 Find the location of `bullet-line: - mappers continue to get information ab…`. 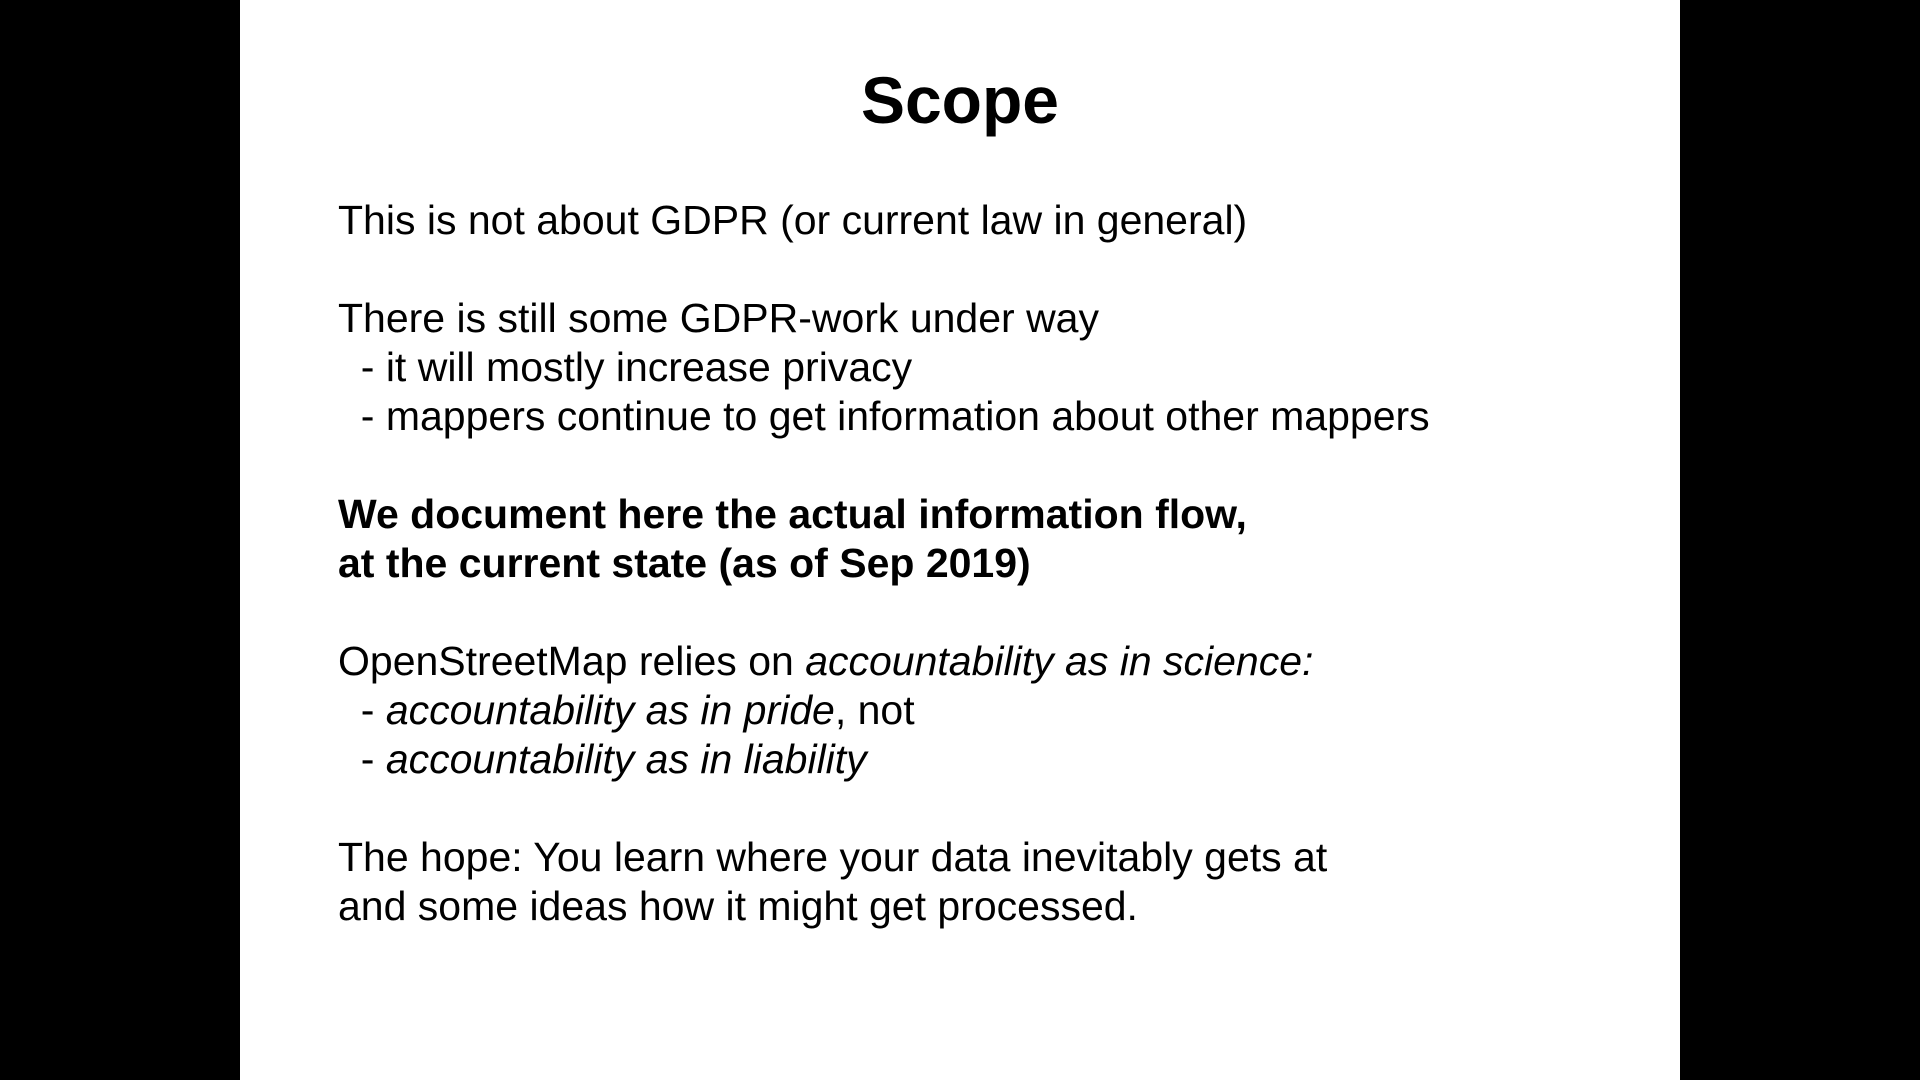

bullet-line: - mappers continue to get information ab… is located at coordinates (884, 416).